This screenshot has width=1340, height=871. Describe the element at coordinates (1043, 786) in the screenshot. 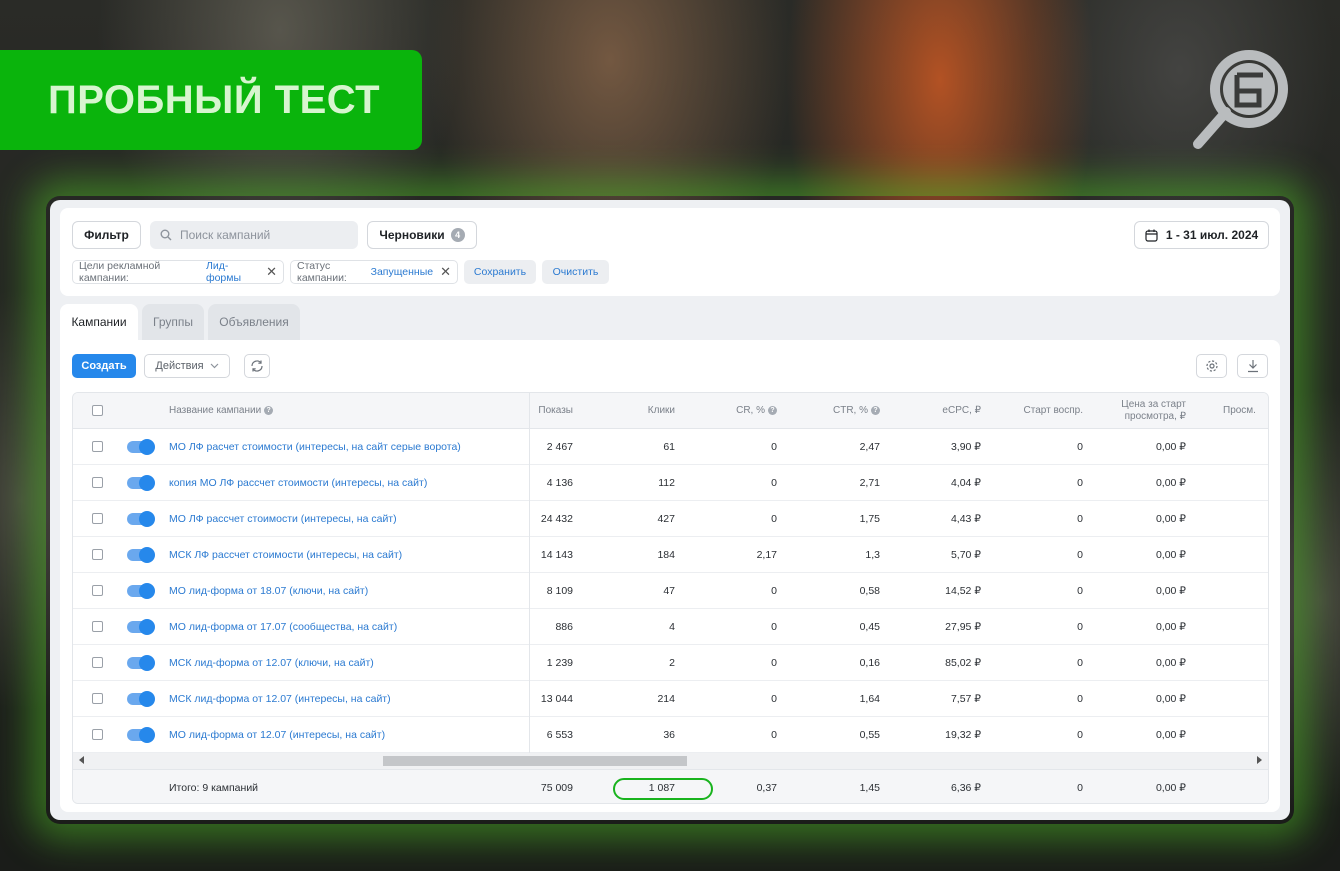

I see `total-start: 0` at that location.